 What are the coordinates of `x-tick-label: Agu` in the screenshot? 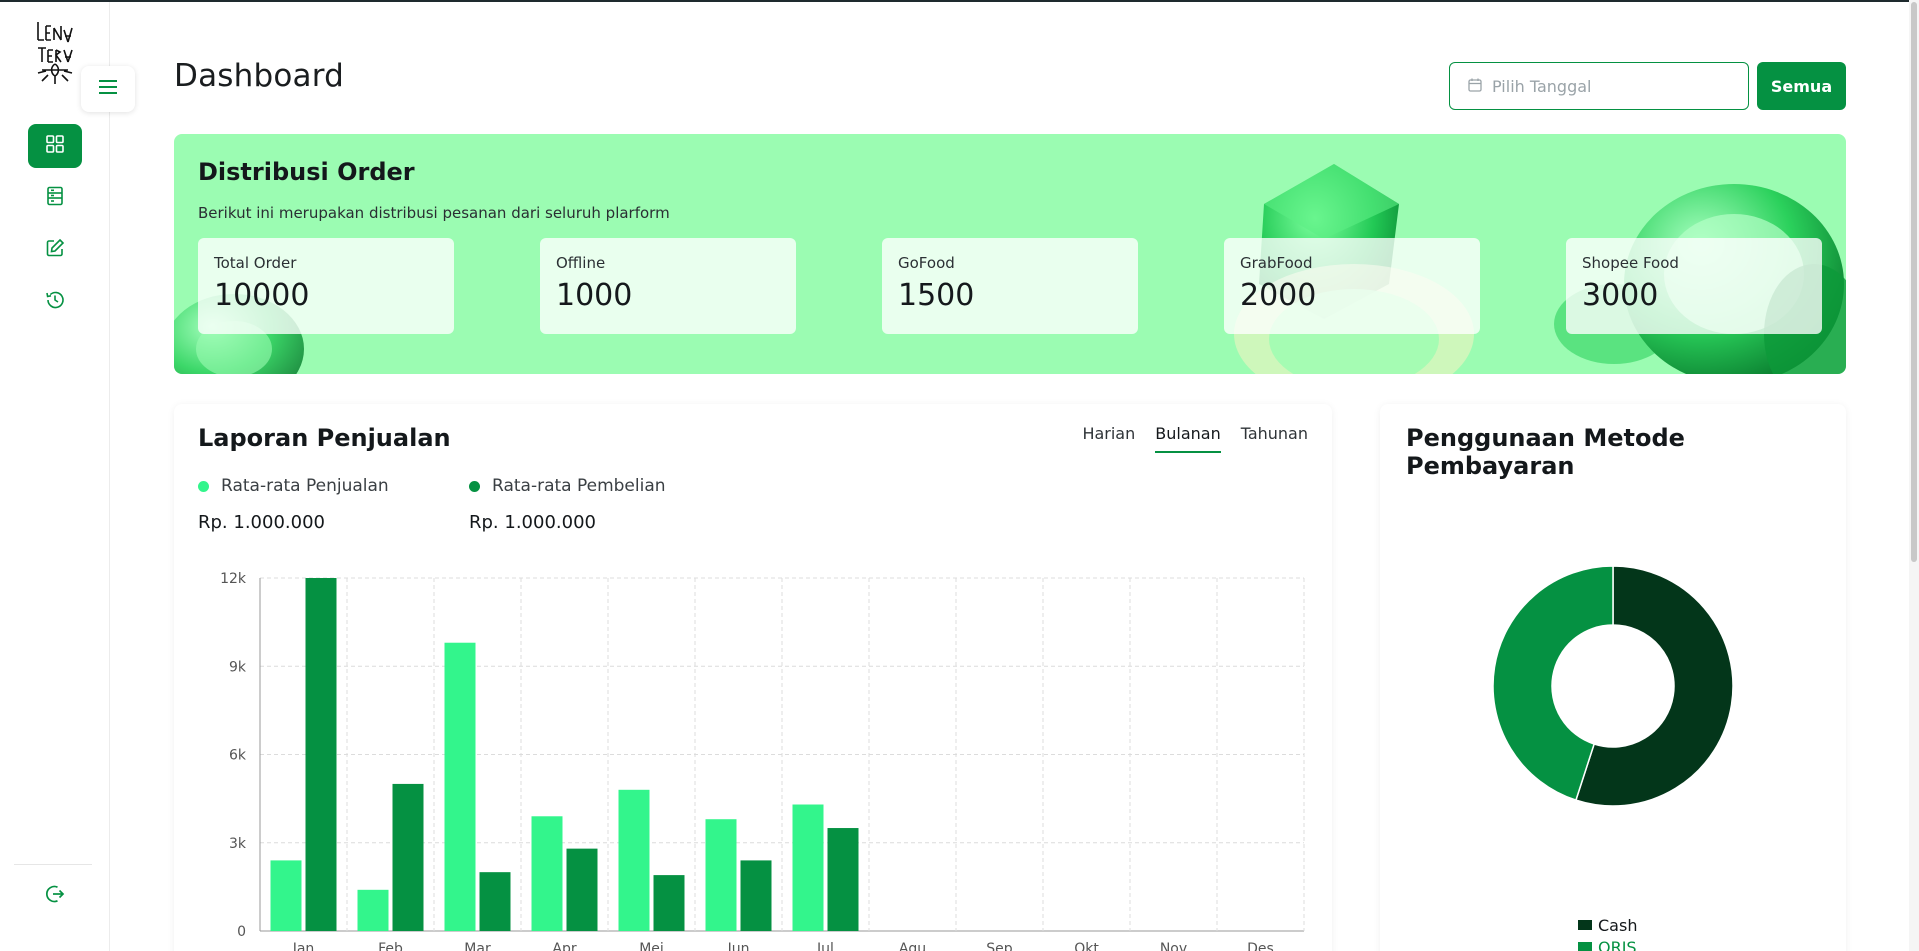 It's located at (912, 946).